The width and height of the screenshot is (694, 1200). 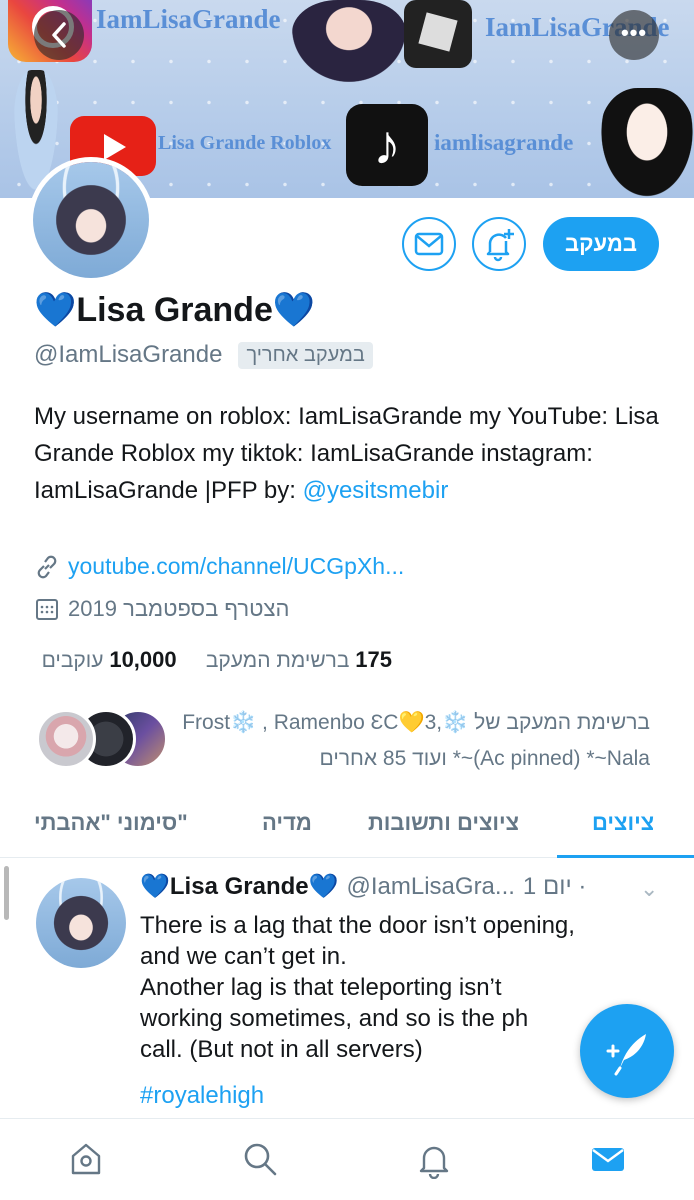 I want to click on nav-notifications, so click(x=434, y=1159).